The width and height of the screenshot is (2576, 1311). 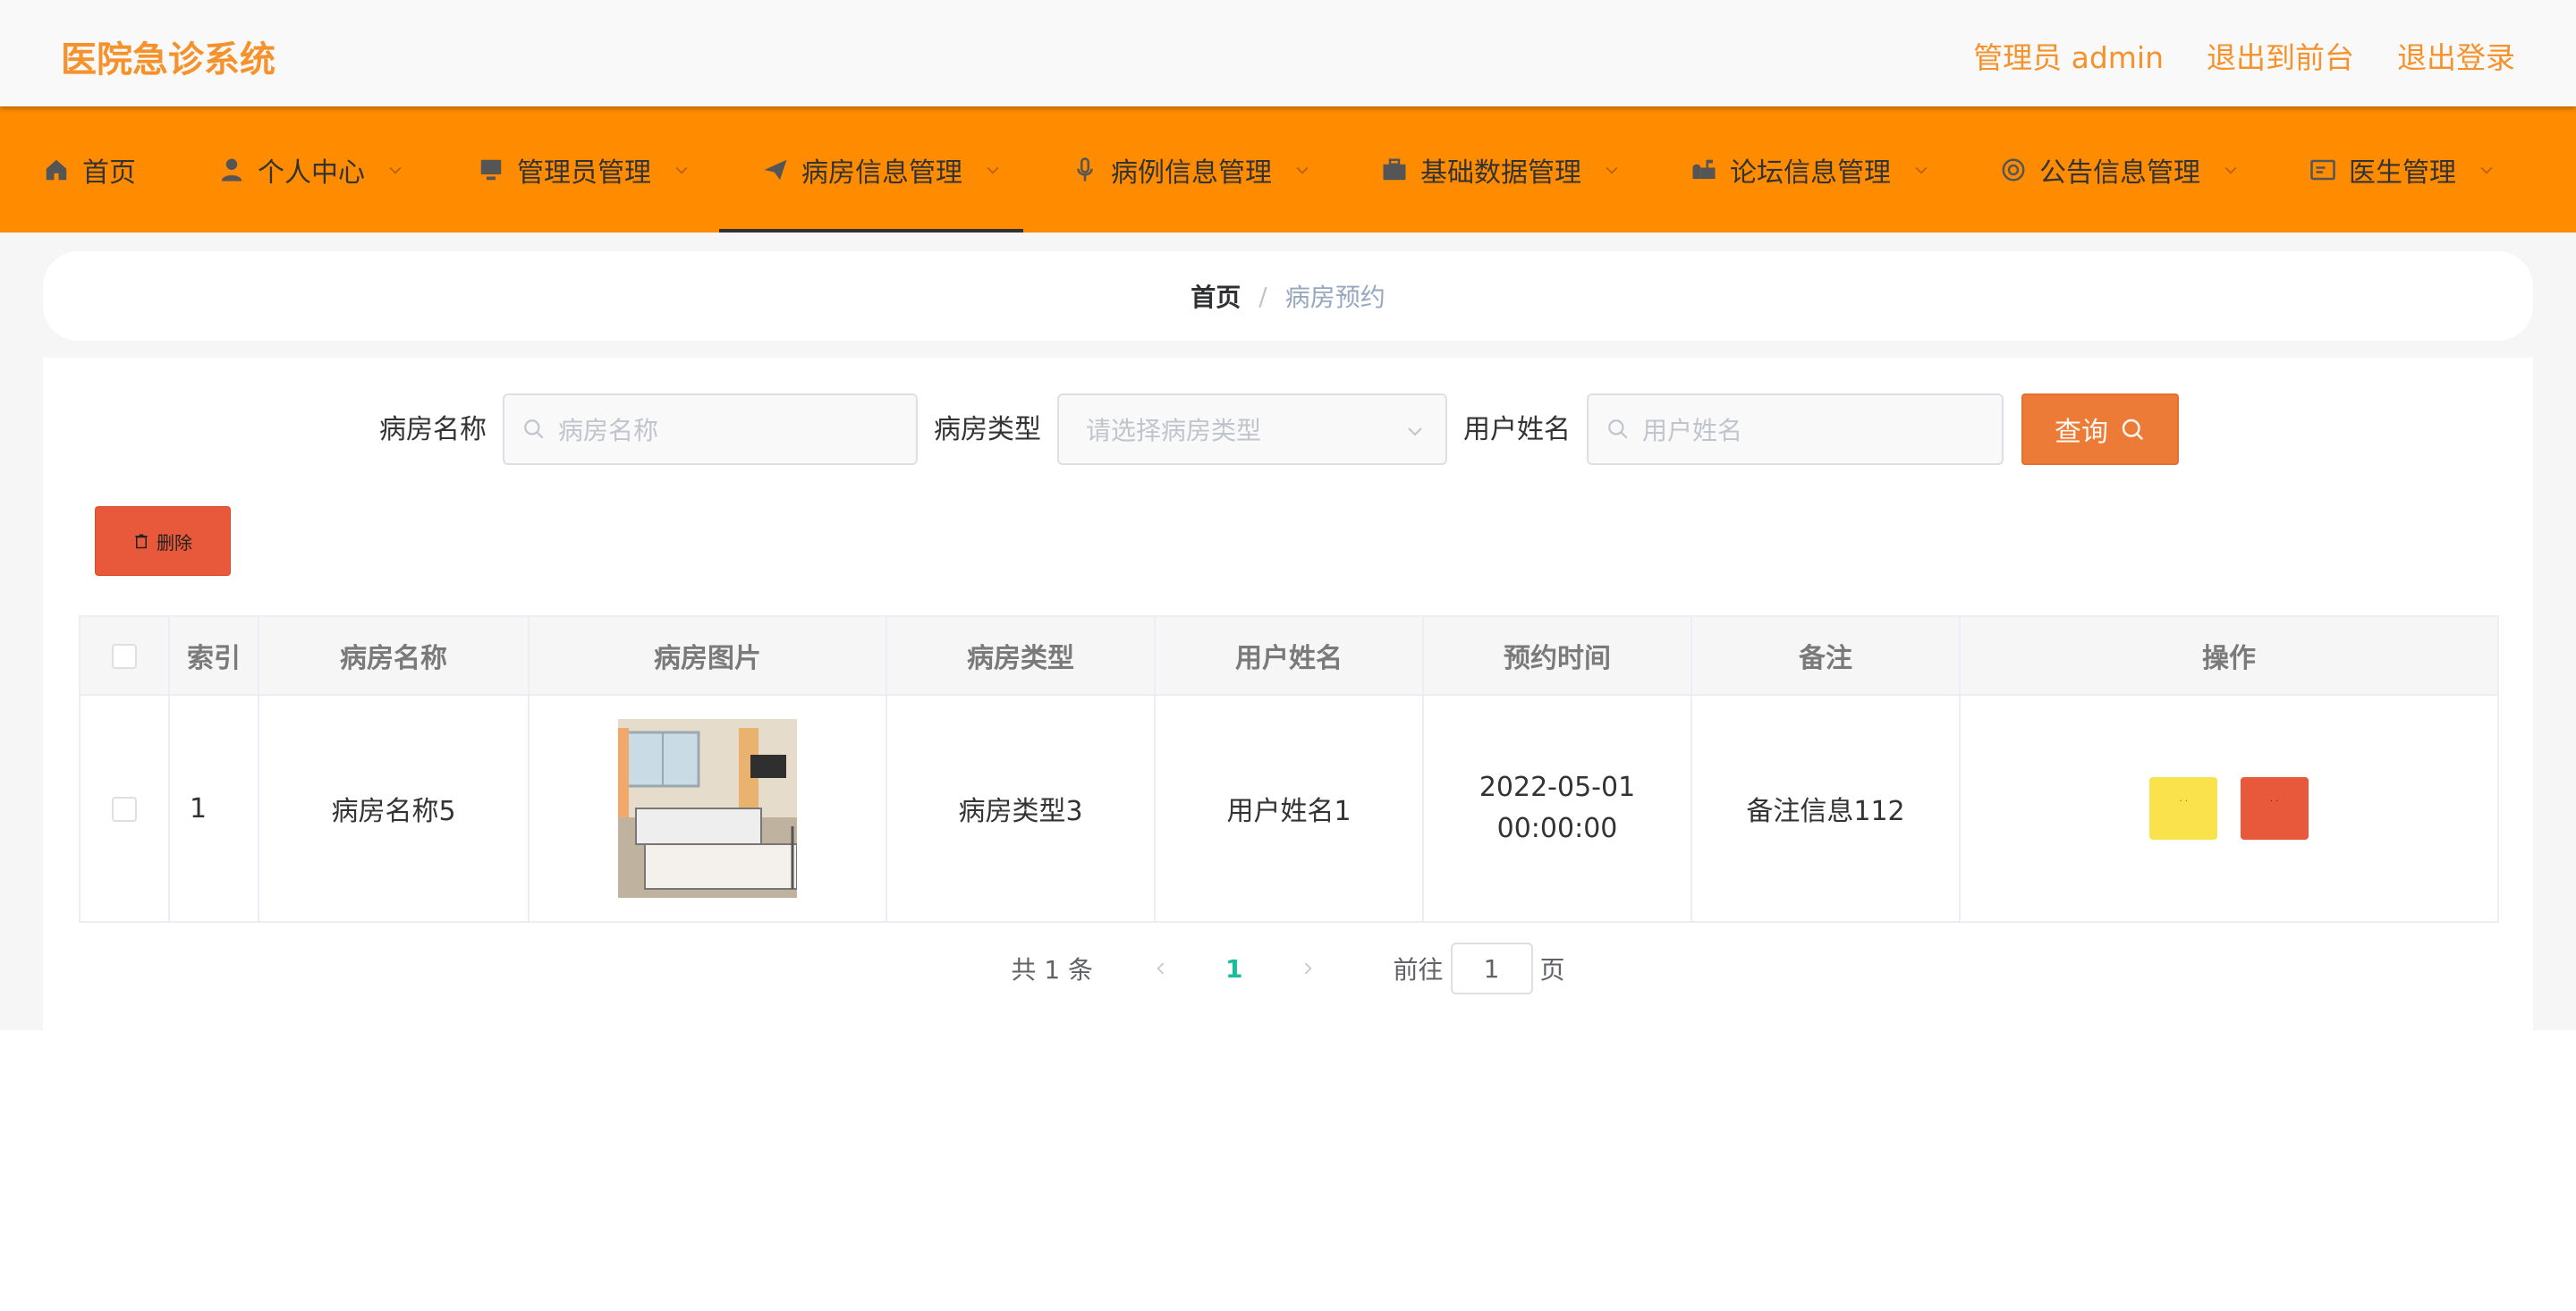 What do you see at coordinates (2229, 655) in the screenshot?
I see `column-header-actions: 操作` at bounding box center [2229, 655].